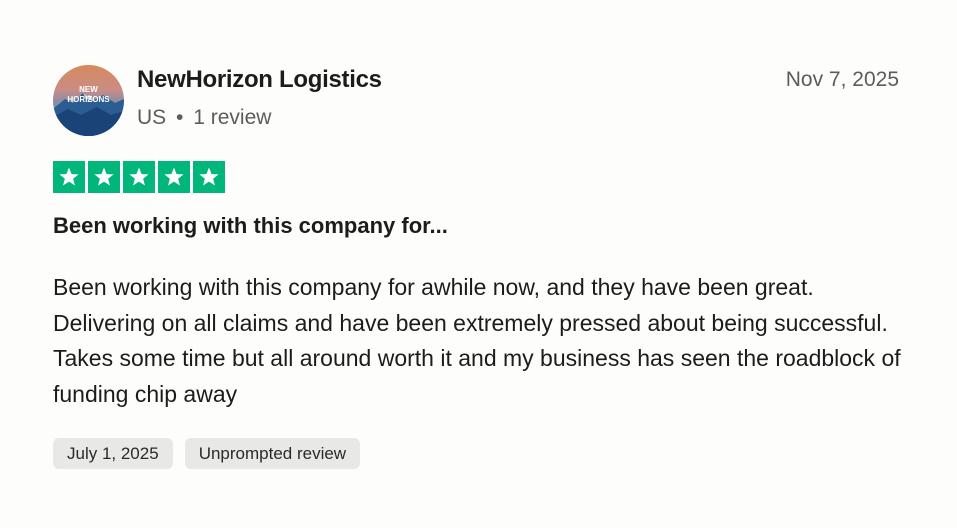 Image resolution: width=957 pixels, height=528 pixels. I want to click on reviewer-meta: US • 1 review, so click(204, 118).